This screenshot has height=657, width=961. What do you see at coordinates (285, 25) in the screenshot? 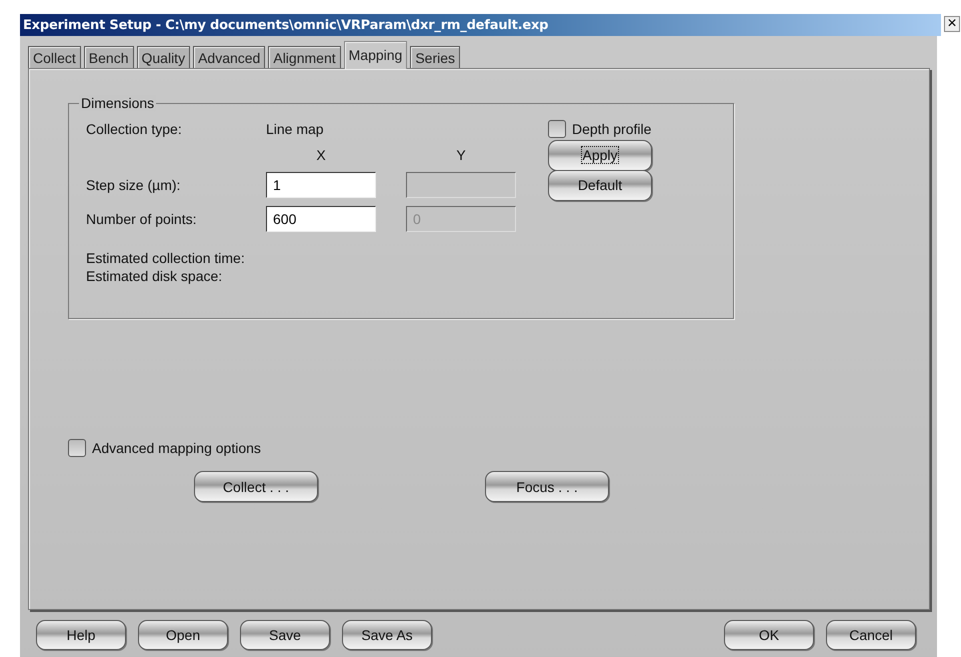
I see `window-title: Experiment Setup - C:\my documents\omnic\VRParam\dxr_rm_default.exp` at bounding box center [285, 25].